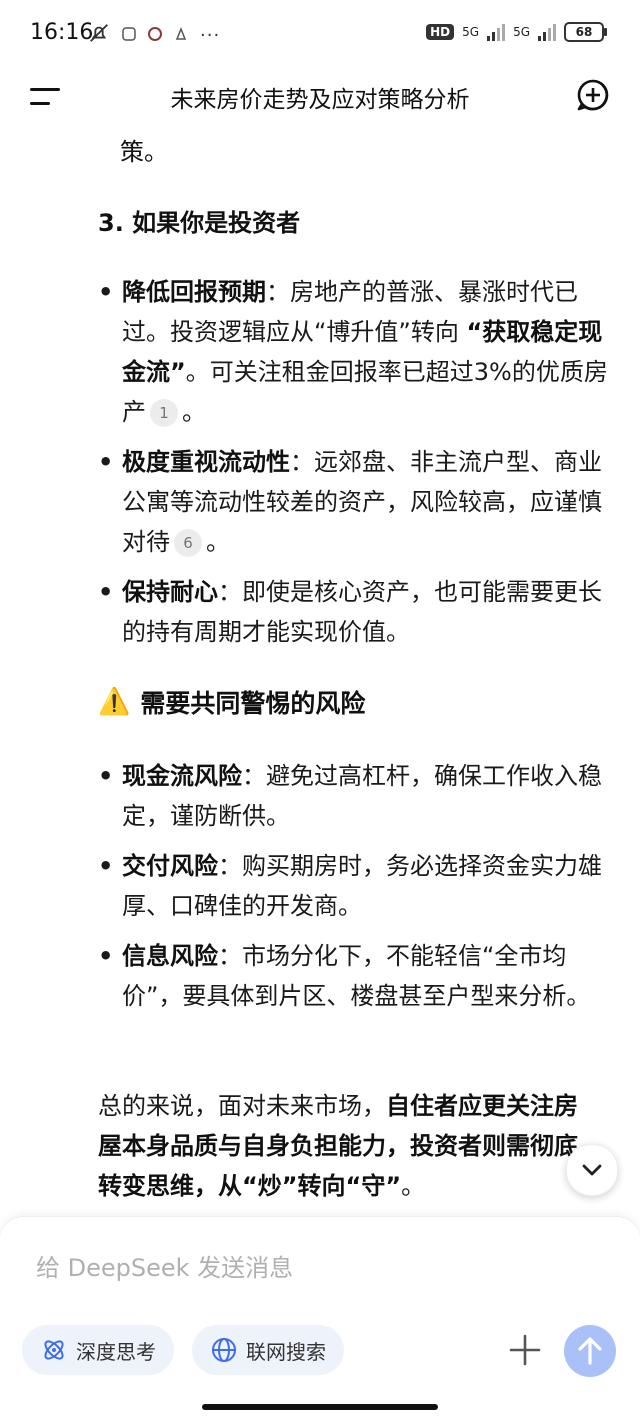  I want to click on arrow-up-icon, so click(590, 1351).